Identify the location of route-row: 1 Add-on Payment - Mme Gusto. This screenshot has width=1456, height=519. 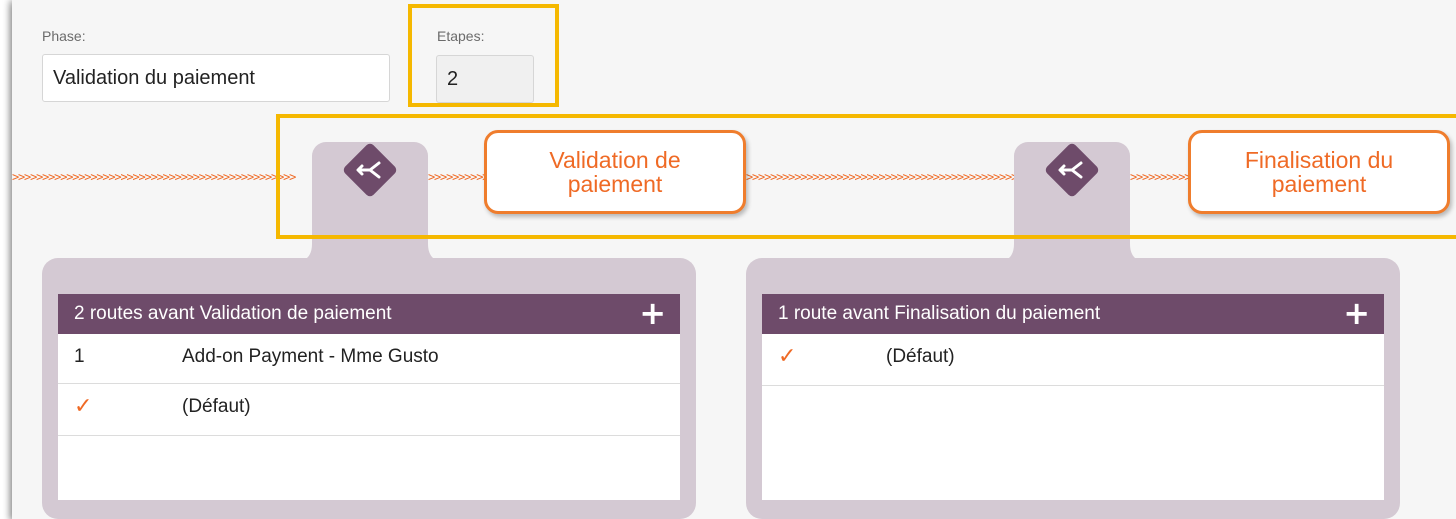
(369, 359).